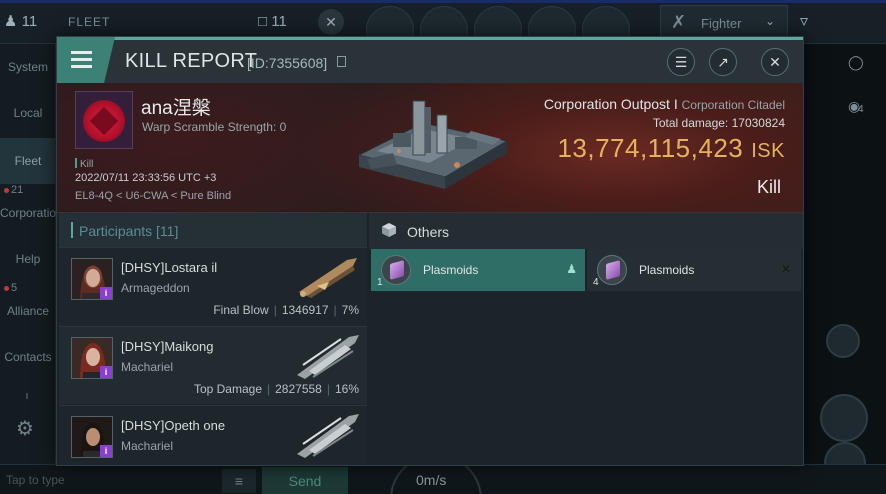  What do you see at coordinates (610, 104) in the screenshot?
I see `target-structure: Corporation Outpost I` at bounding box center [610, 104].